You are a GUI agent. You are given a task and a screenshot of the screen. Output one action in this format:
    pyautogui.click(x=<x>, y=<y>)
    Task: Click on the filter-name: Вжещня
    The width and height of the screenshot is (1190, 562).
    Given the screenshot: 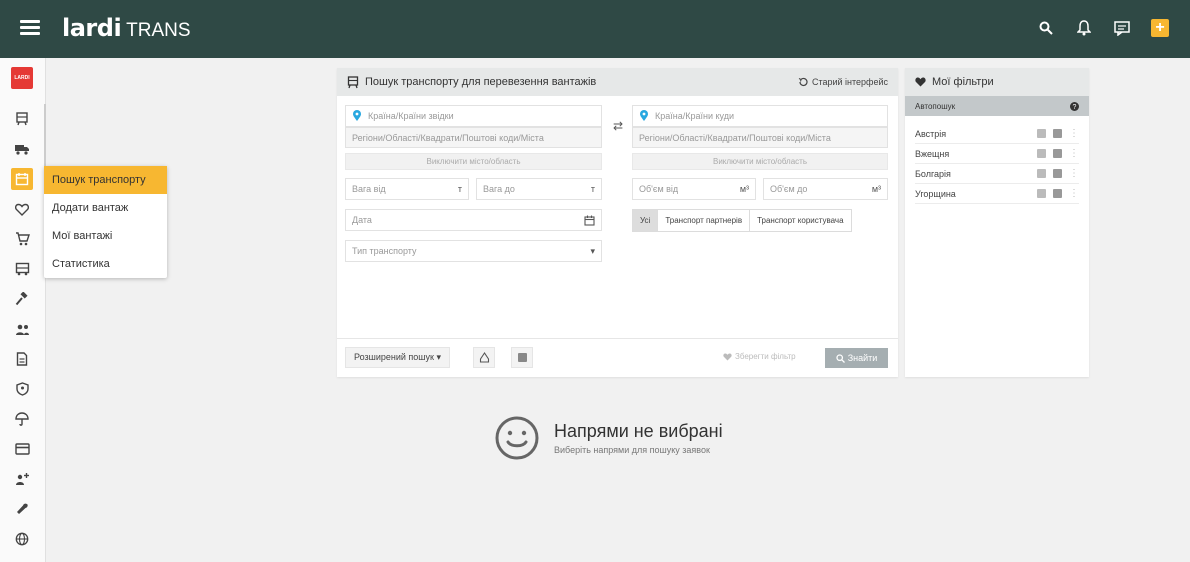 What is the action you would take?
    pyautogui.click(x=932, y=153)
    